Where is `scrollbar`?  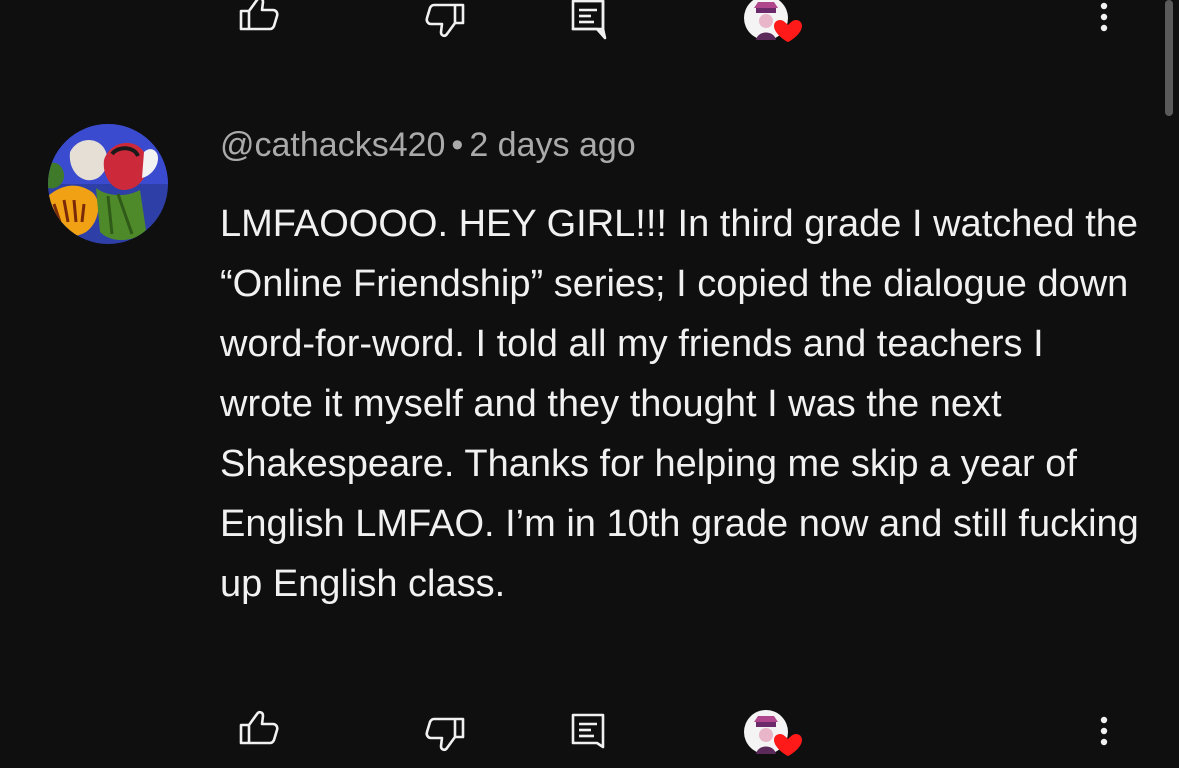 scrollbar is located at coordinates (1169, 58).